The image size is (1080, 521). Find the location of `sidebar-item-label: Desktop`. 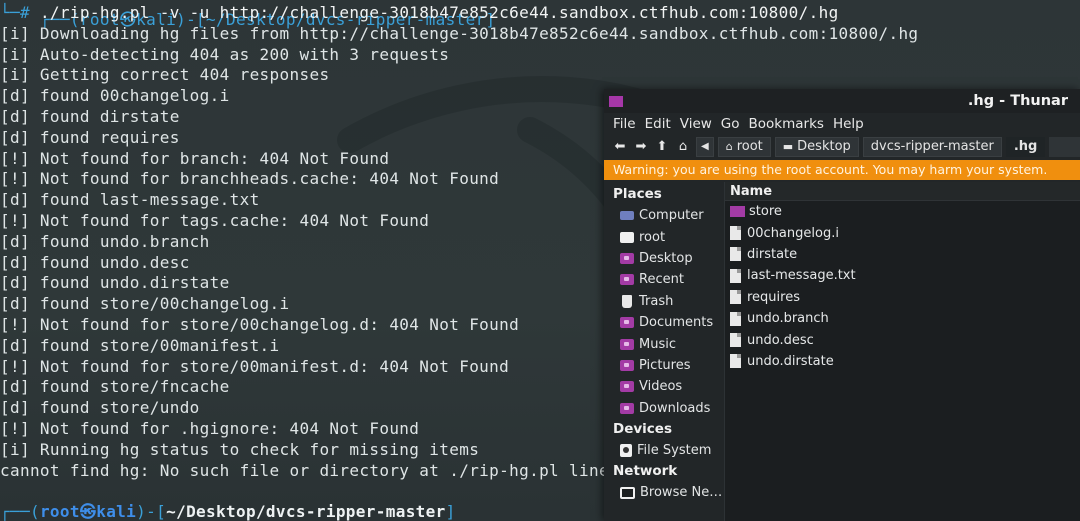

sidebar-item-label: Desktop is located at coordinates (666, 258).